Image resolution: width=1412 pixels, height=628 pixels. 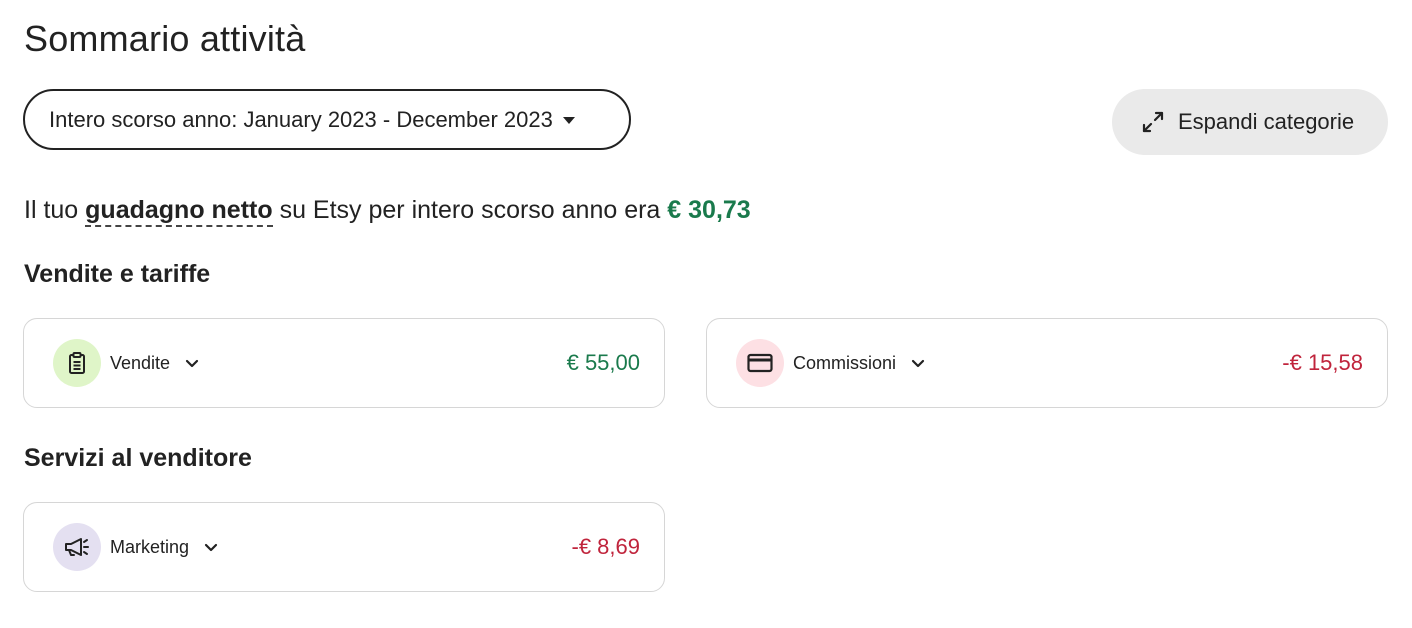 I want to click on category-label-marketing: Marketing, so click(x=150, y=546).